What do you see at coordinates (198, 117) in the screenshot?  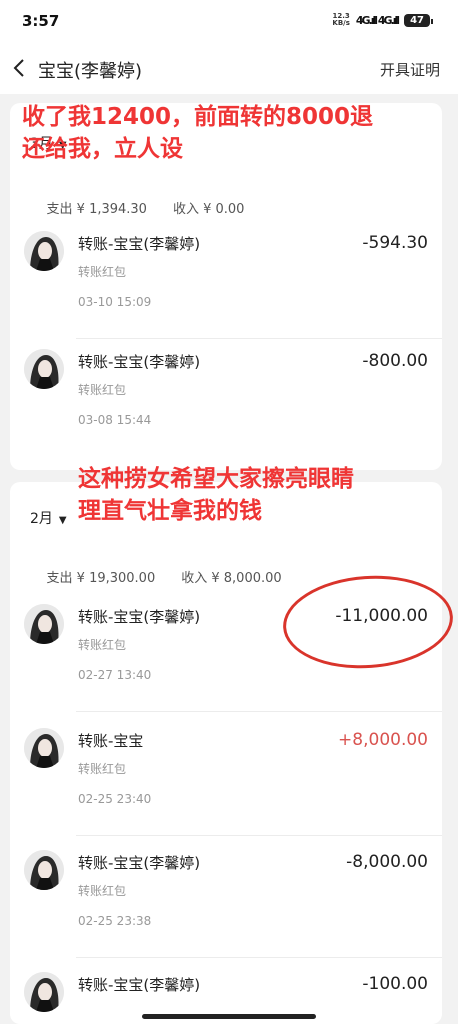 I see `annotation-line: 收了我12400，前面转的8000退` at bounding box center [198, 117].